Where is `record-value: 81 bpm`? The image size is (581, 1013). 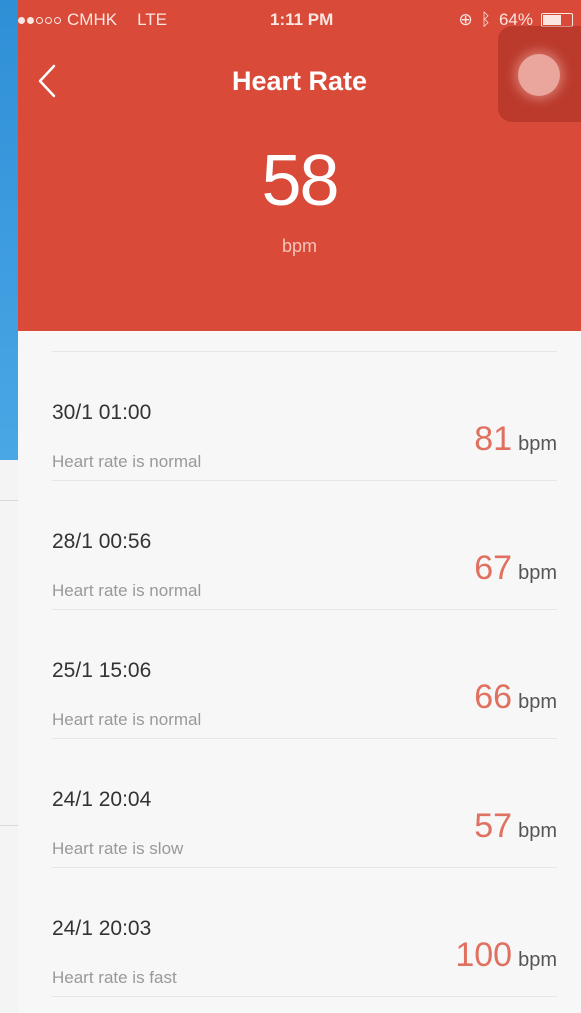
record-value: 81 bpm is located at coordinates (515, 439).